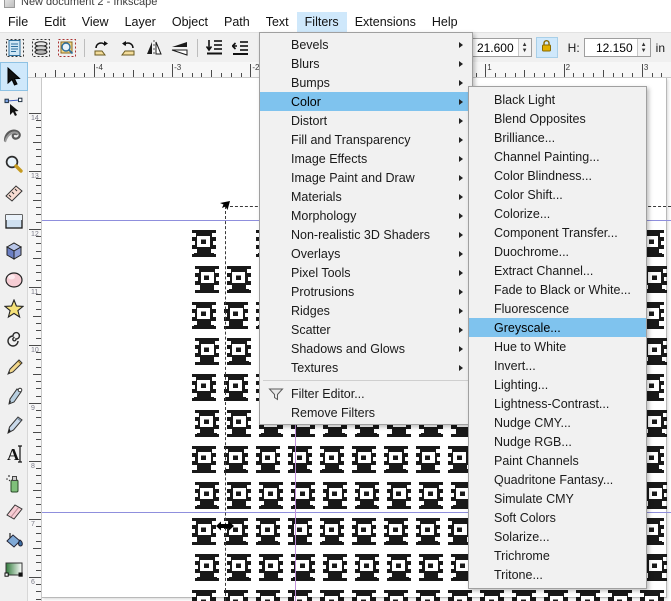  Describe the element at coordinates (35, 176) in the screenshot. I see `ruler-label: 13` at that location.